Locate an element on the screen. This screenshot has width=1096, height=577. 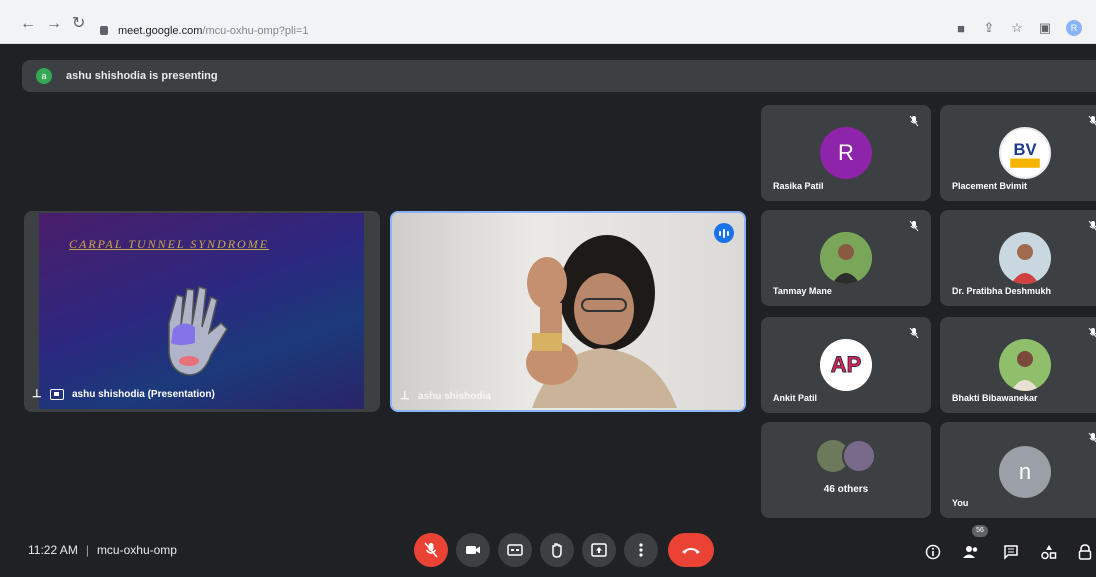
participant-name: Dr. Pratibha Deshmukh is located at coordinates (1002, 291).